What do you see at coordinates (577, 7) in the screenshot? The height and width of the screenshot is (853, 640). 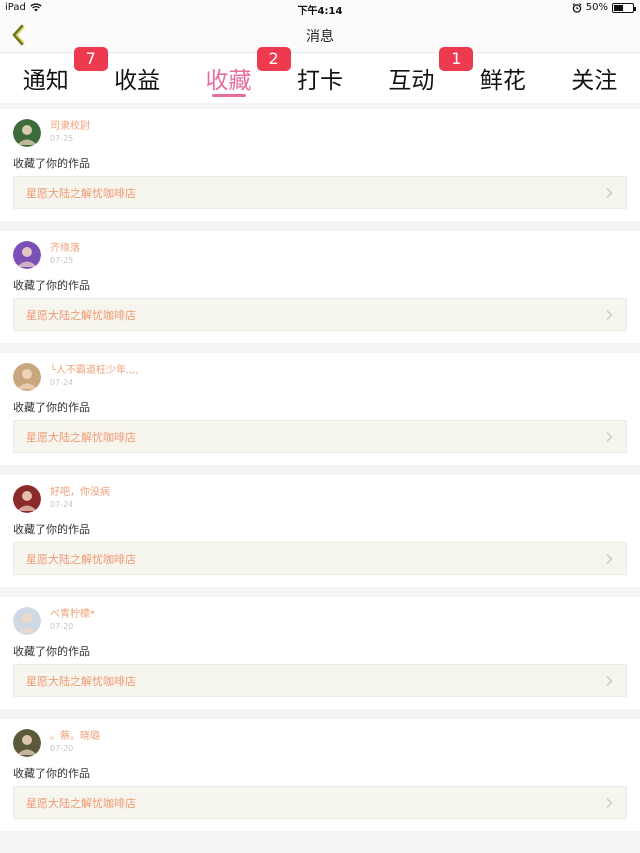 I see `alarm-icon` at bounding box center [577, 7].